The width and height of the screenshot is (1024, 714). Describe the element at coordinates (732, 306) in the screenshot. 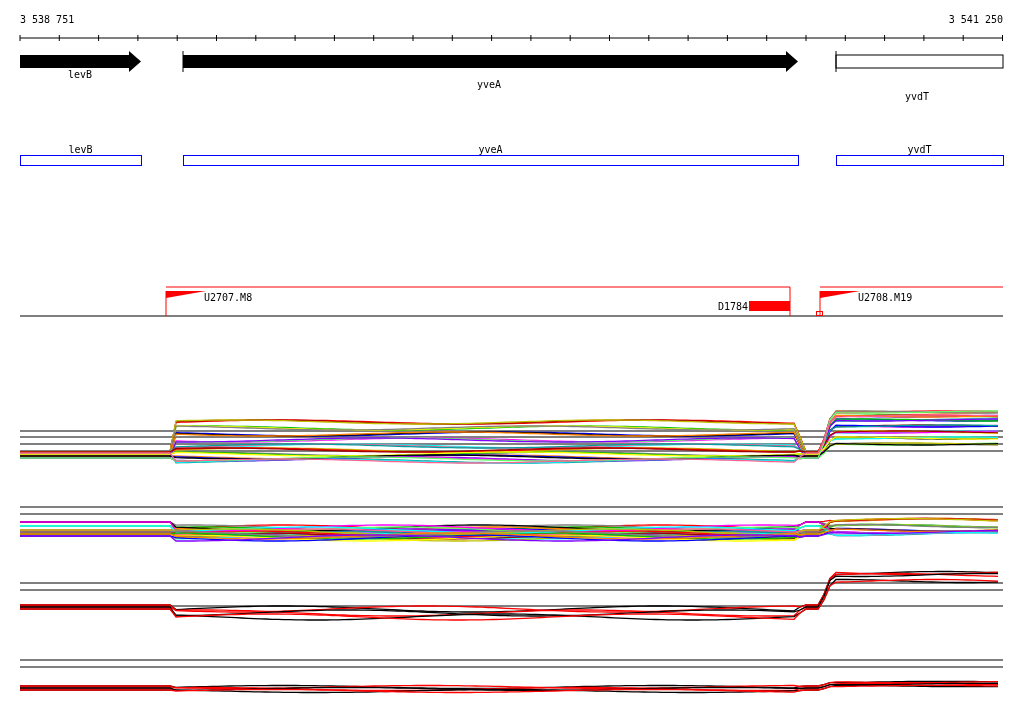

I see `terminator-label: D1784` at that location.